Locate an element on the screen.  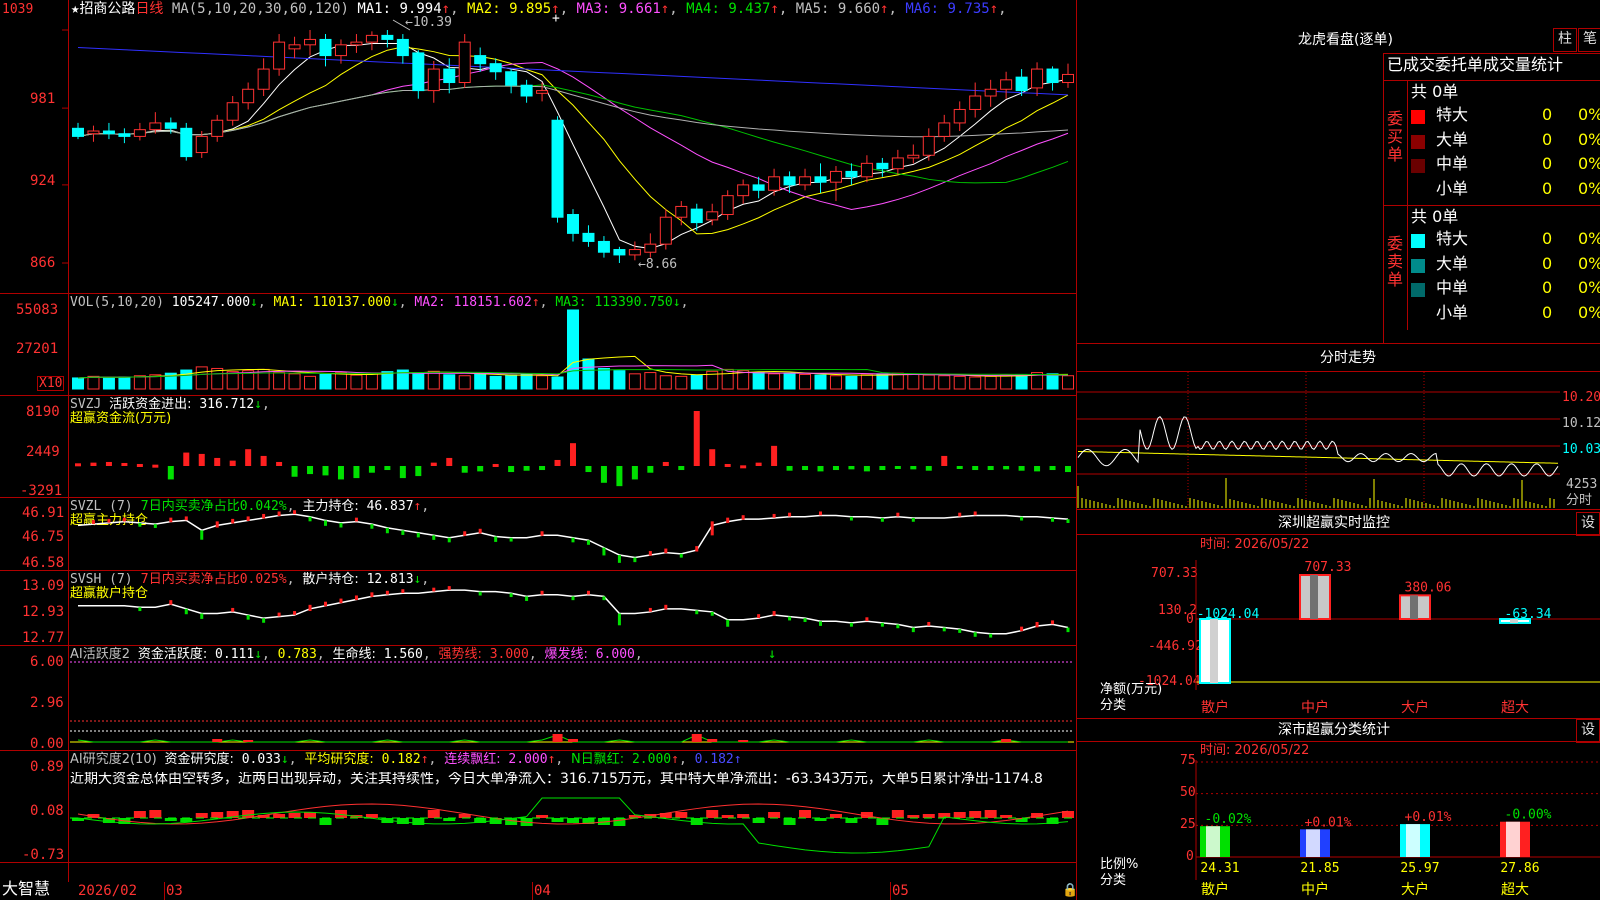
ratio-category-label: 中户 is located at coordinates (1315, 889).